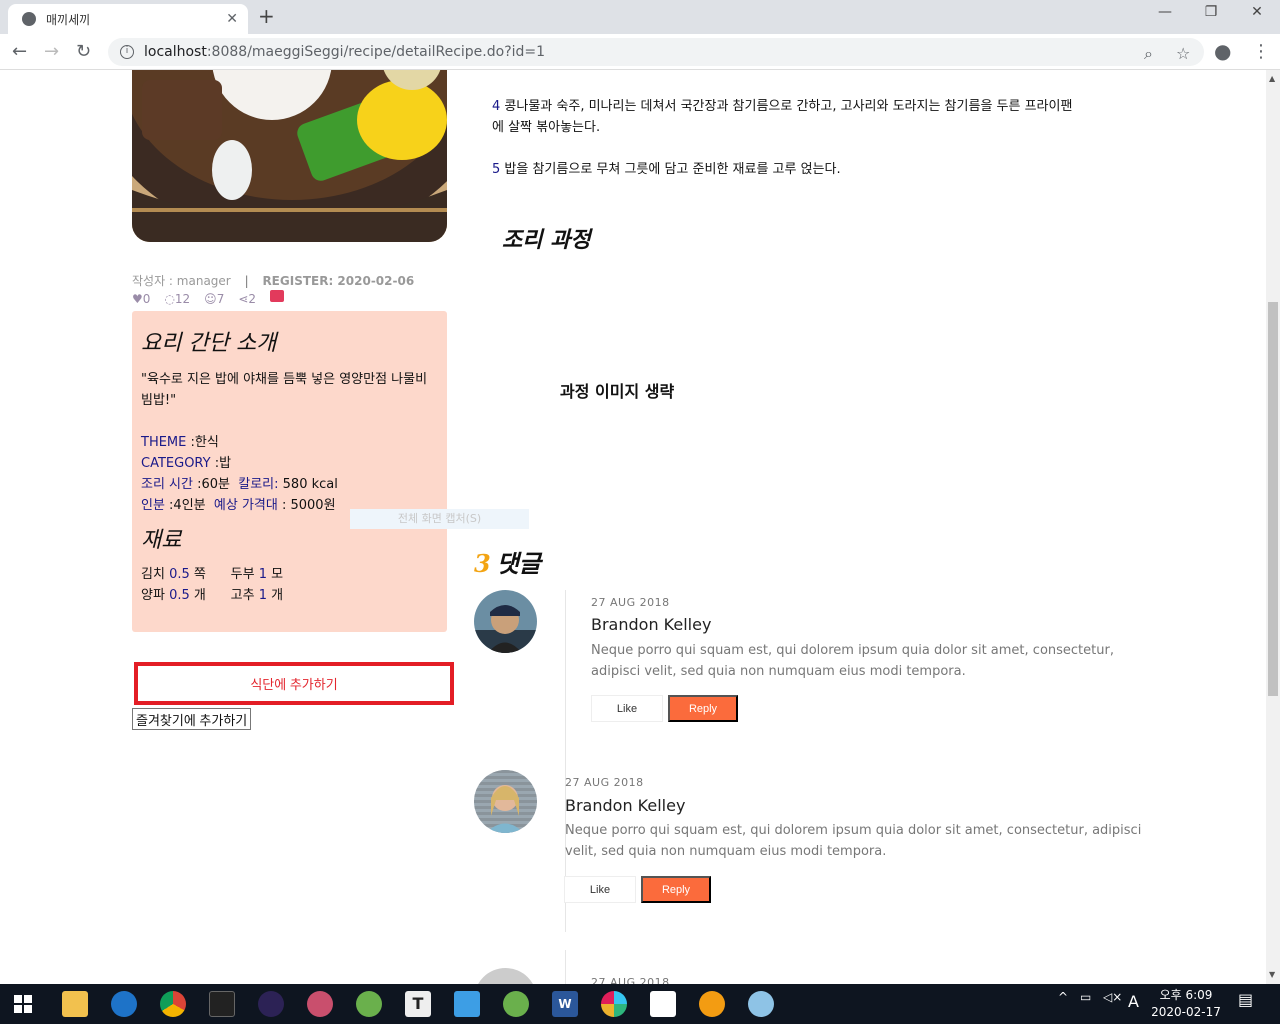 The image size is (1280, 1024). I want to click on recipe-stats: ♥0 ◌12 ☺7 ⋖2, so click(208, 298).